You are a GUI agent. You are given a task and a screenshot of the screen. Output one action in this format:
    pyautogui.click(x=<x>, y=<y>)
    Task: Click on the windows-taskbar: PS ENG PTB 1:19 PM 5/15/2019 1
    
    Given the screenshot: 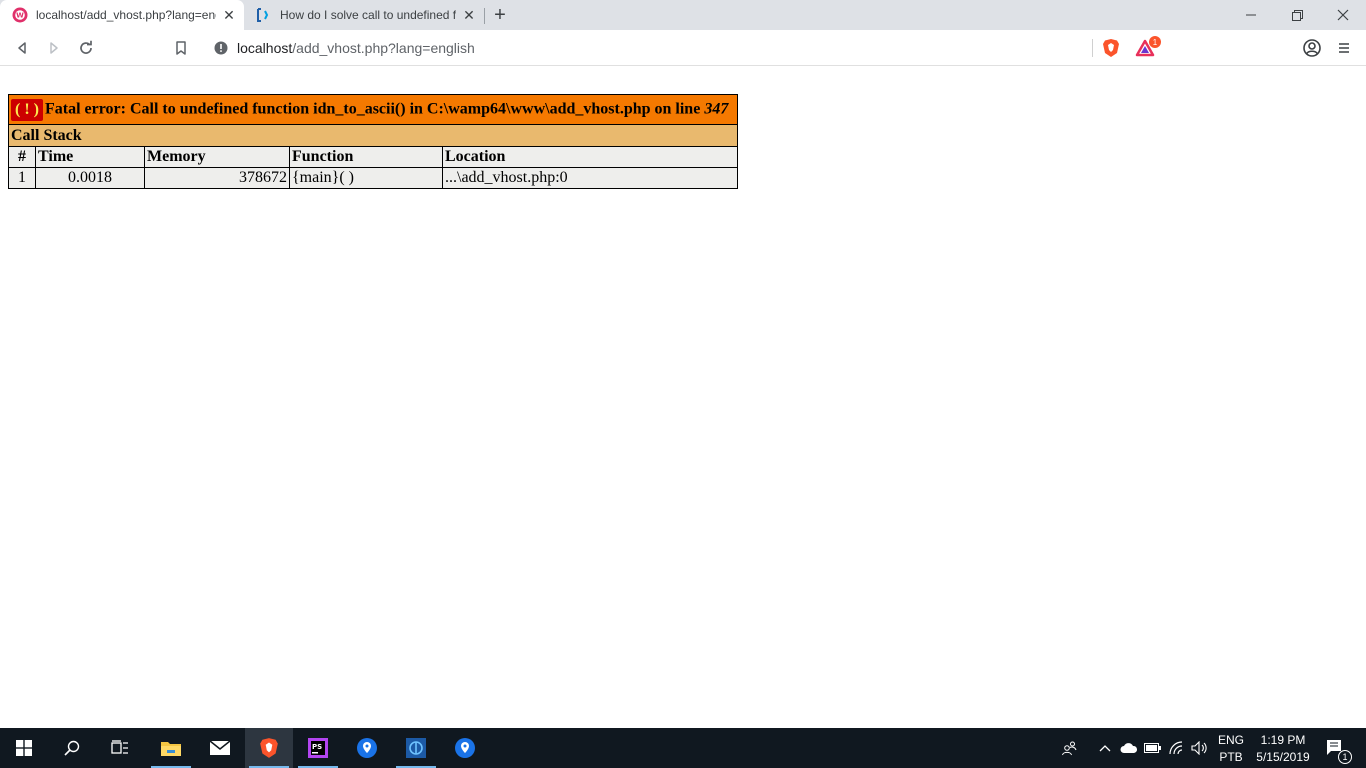 What is the action you would take?
    pyautogui.click(x=683, y=748)
    